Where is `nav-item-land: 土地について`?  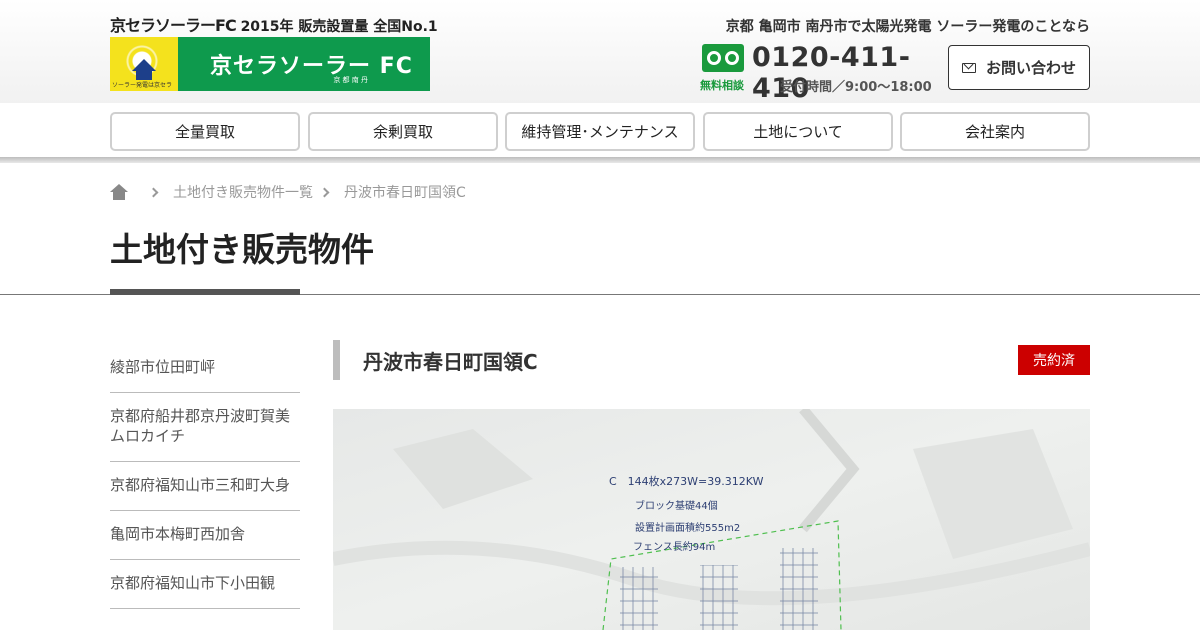
nav-item-land: 土地について is located at coordinates (798, 131).